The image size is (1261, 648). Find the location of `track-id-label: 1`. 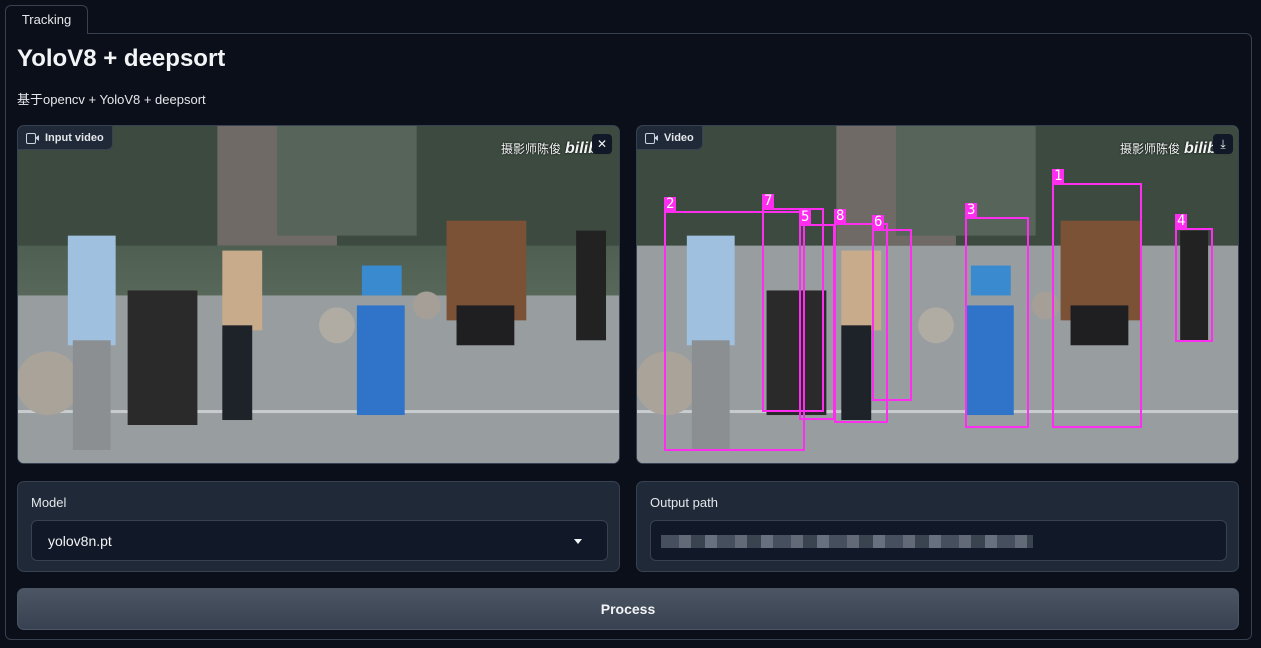

track-id-label: 1 is located at coordinates (1058, 176).